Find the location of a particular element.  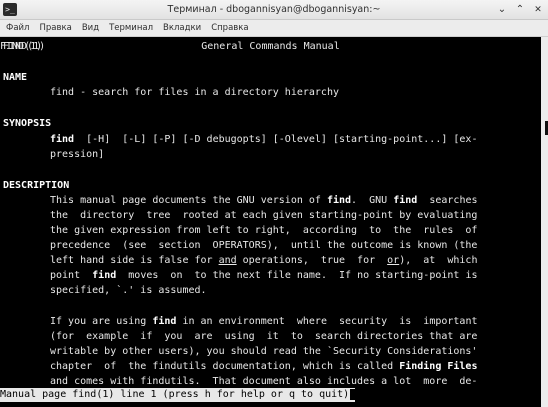

window-title: Терминал - dbogannisyan@dbogannisyan:~ is located at coordinates (274, 9).